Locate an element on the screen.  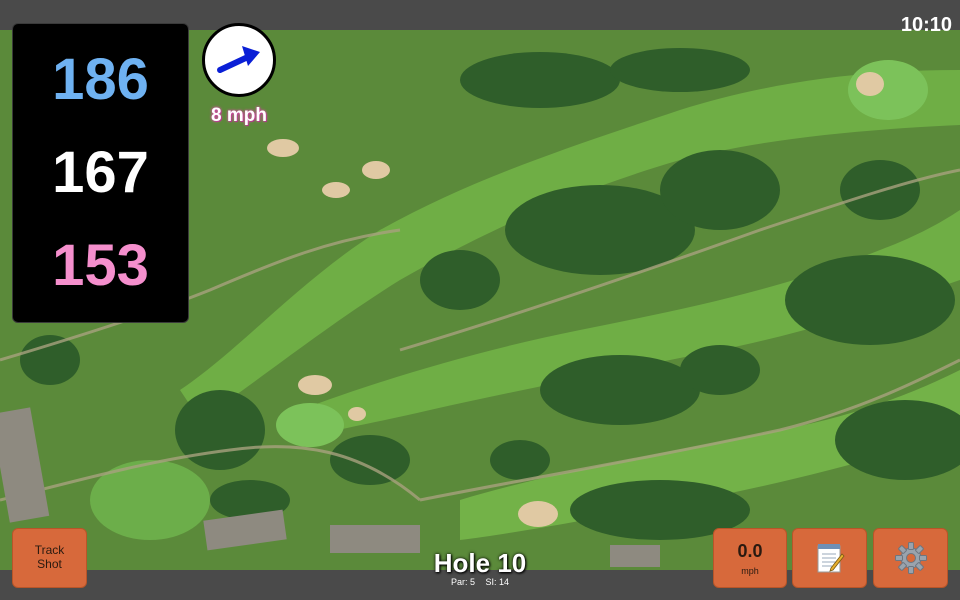
track-shot-label-line1: Track is located at coordinates (49, 550).